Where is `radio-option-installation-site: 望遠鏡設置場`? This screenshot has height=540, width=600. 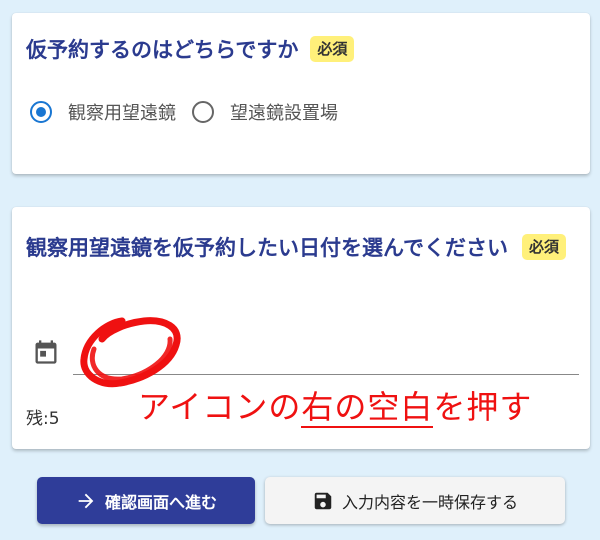 radio-option-installation-site: 望遠鏡設置場 is located at coordinates (265, 112).